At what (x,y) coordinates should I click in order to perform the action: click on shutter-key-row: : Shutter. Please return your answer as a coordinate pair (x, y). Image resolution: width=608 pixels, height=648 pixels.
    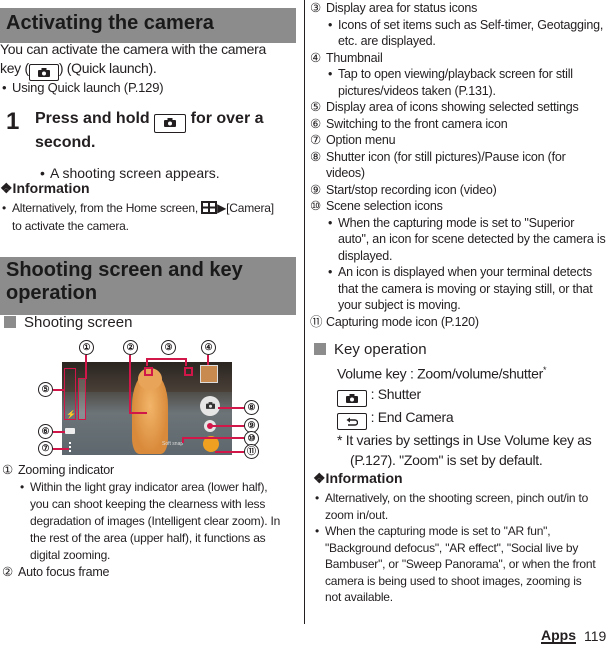
    Looking at the image, I should click on (472, 395).